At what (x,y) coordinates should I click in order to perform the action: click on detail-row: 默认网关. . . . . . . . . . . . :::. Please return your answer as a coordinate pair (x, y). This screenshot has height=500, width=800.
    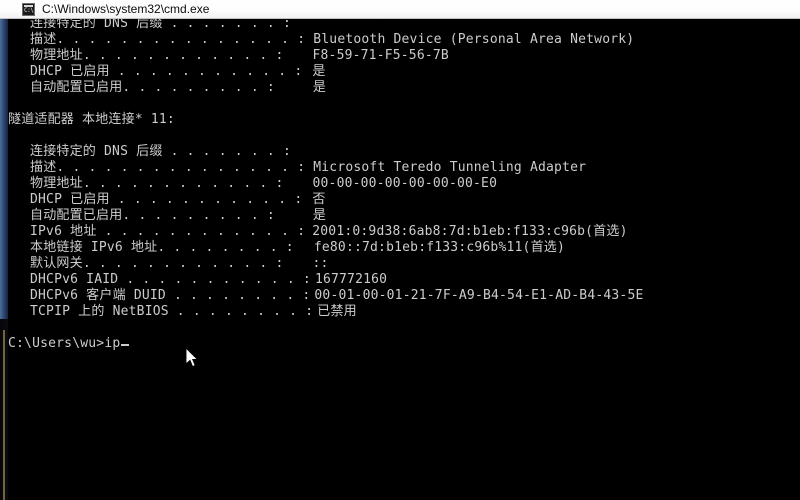
    Looking at the image, I should click on (179, 264).